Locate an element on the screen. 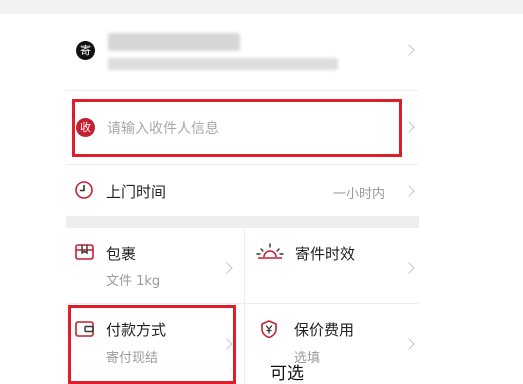  payment-highlight-box is located at coordinates (152, 344).